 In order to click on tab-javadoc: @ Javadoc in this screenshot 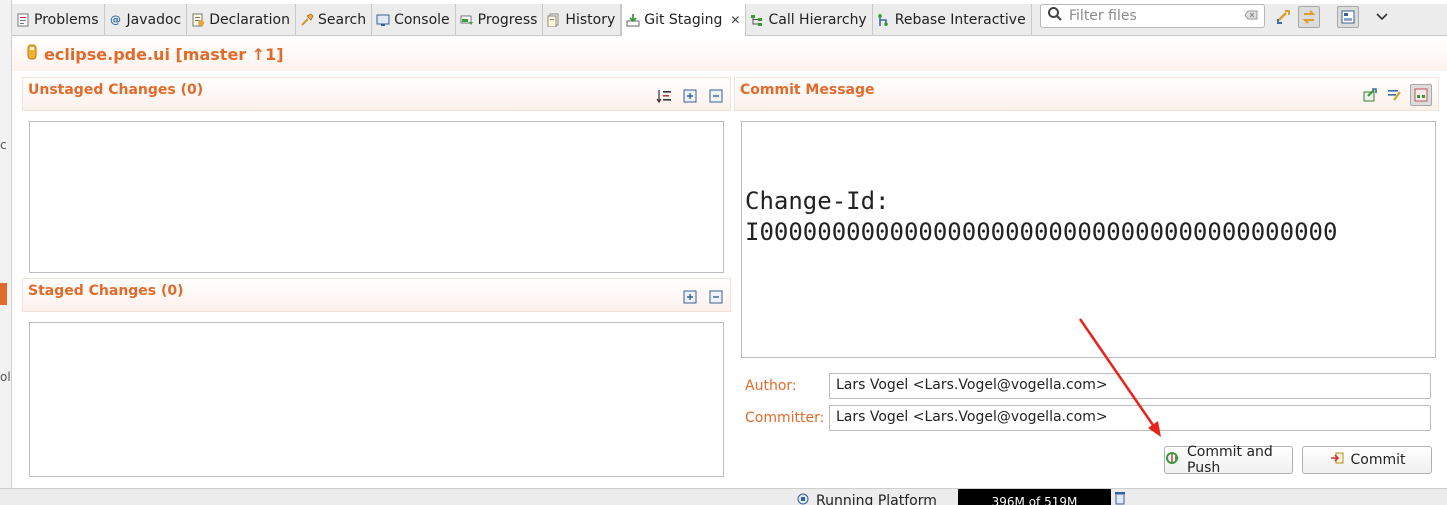, I will do `click(146, 19)`.